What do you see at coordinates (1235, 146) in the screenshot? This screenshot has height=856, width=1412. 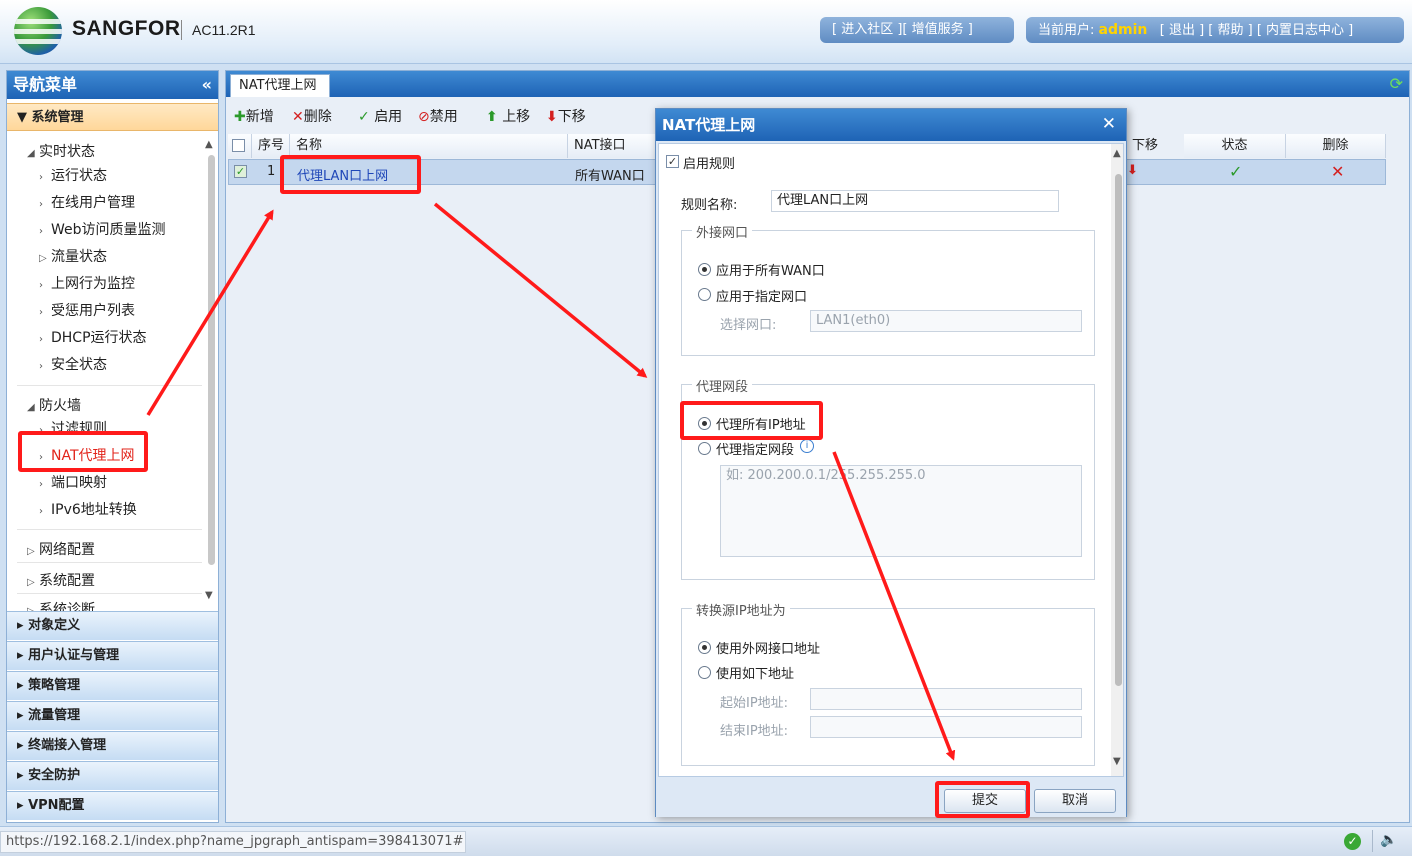 I see `col-state: 状态` at bounding box center [1235, 146].